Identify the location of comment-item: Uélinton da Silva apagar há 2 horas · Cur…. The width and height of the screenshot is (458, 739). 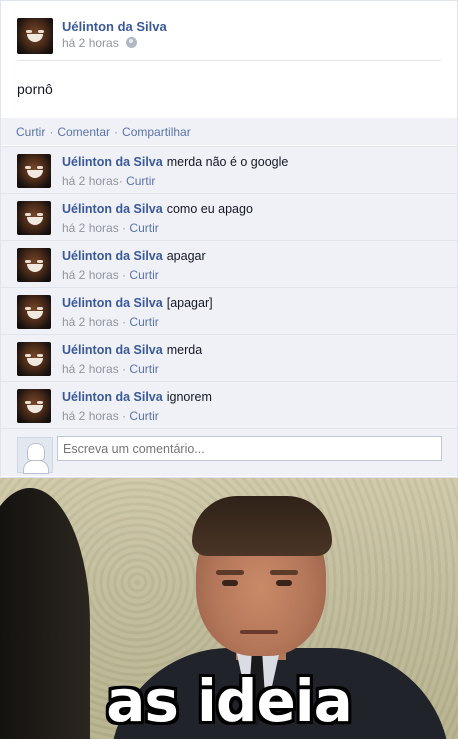
(229, 263).